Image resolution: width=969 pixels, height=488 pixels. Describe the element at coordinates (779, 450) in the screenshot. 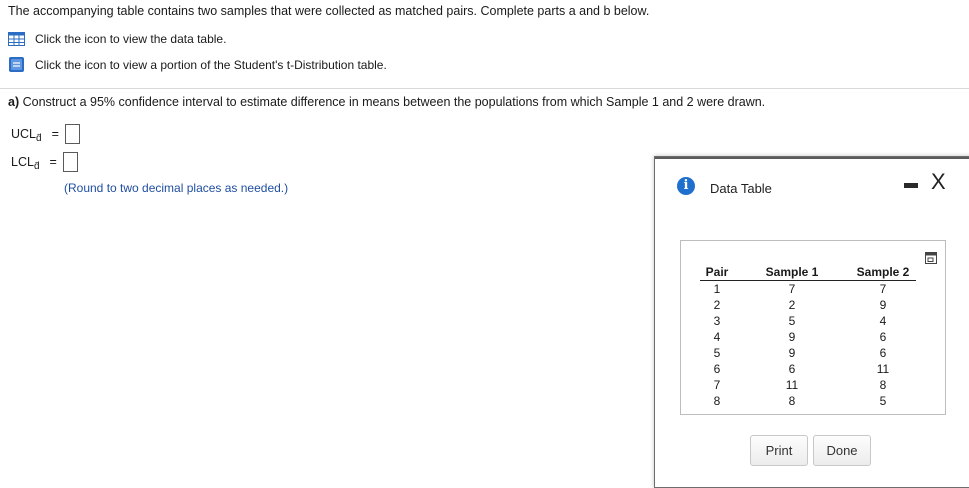

I see `print-button: Print` at that location.